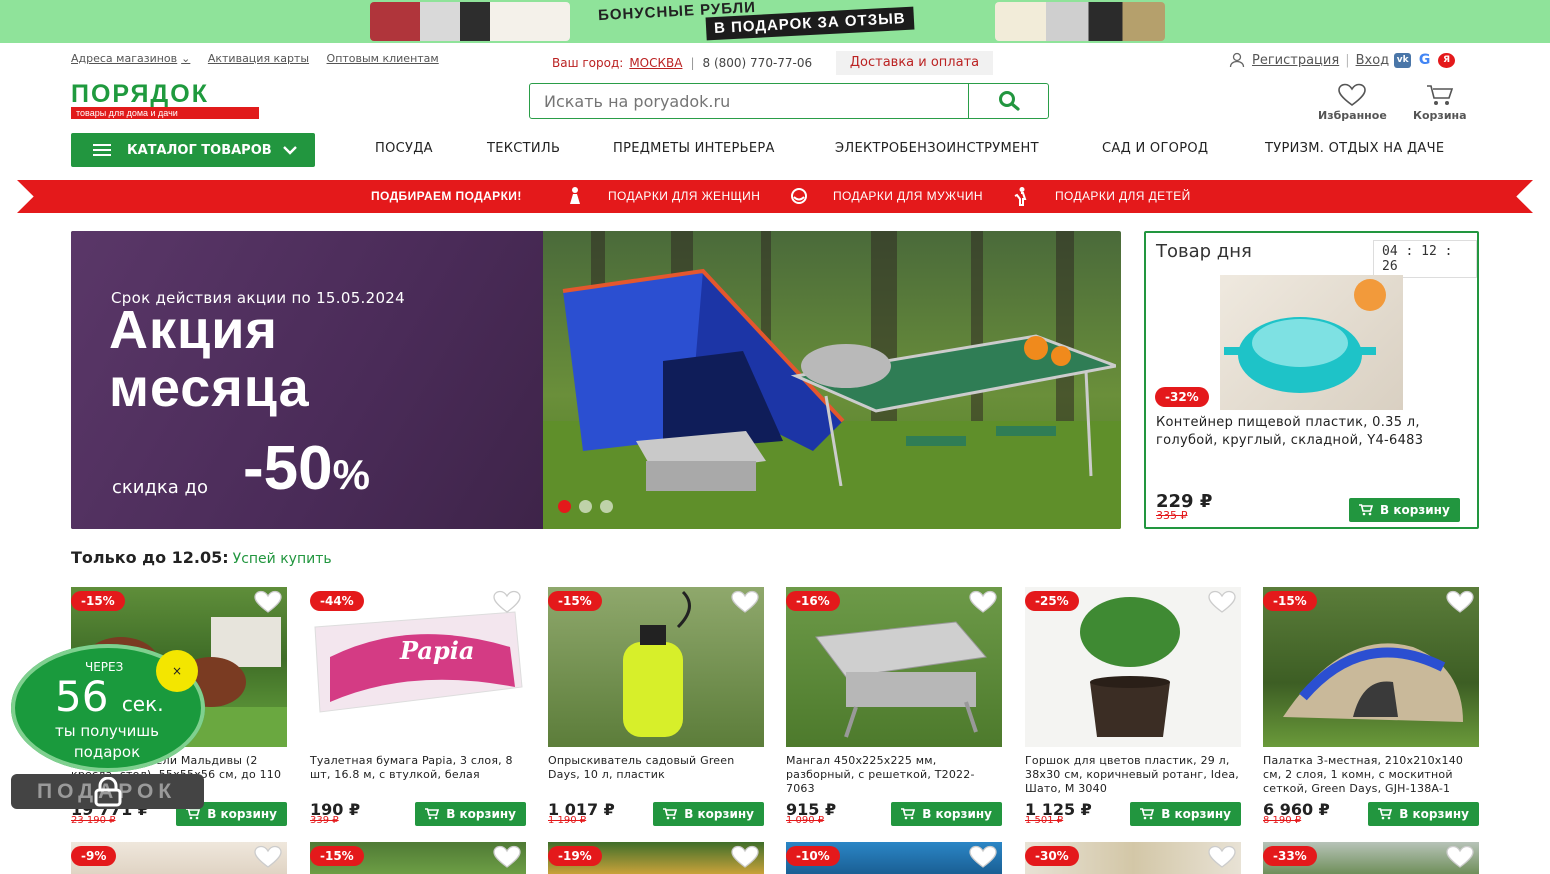  What do you see at coordinates (1020, 196) in the screenshot?
I see `child-icon` at bounding box center [1020, 196].